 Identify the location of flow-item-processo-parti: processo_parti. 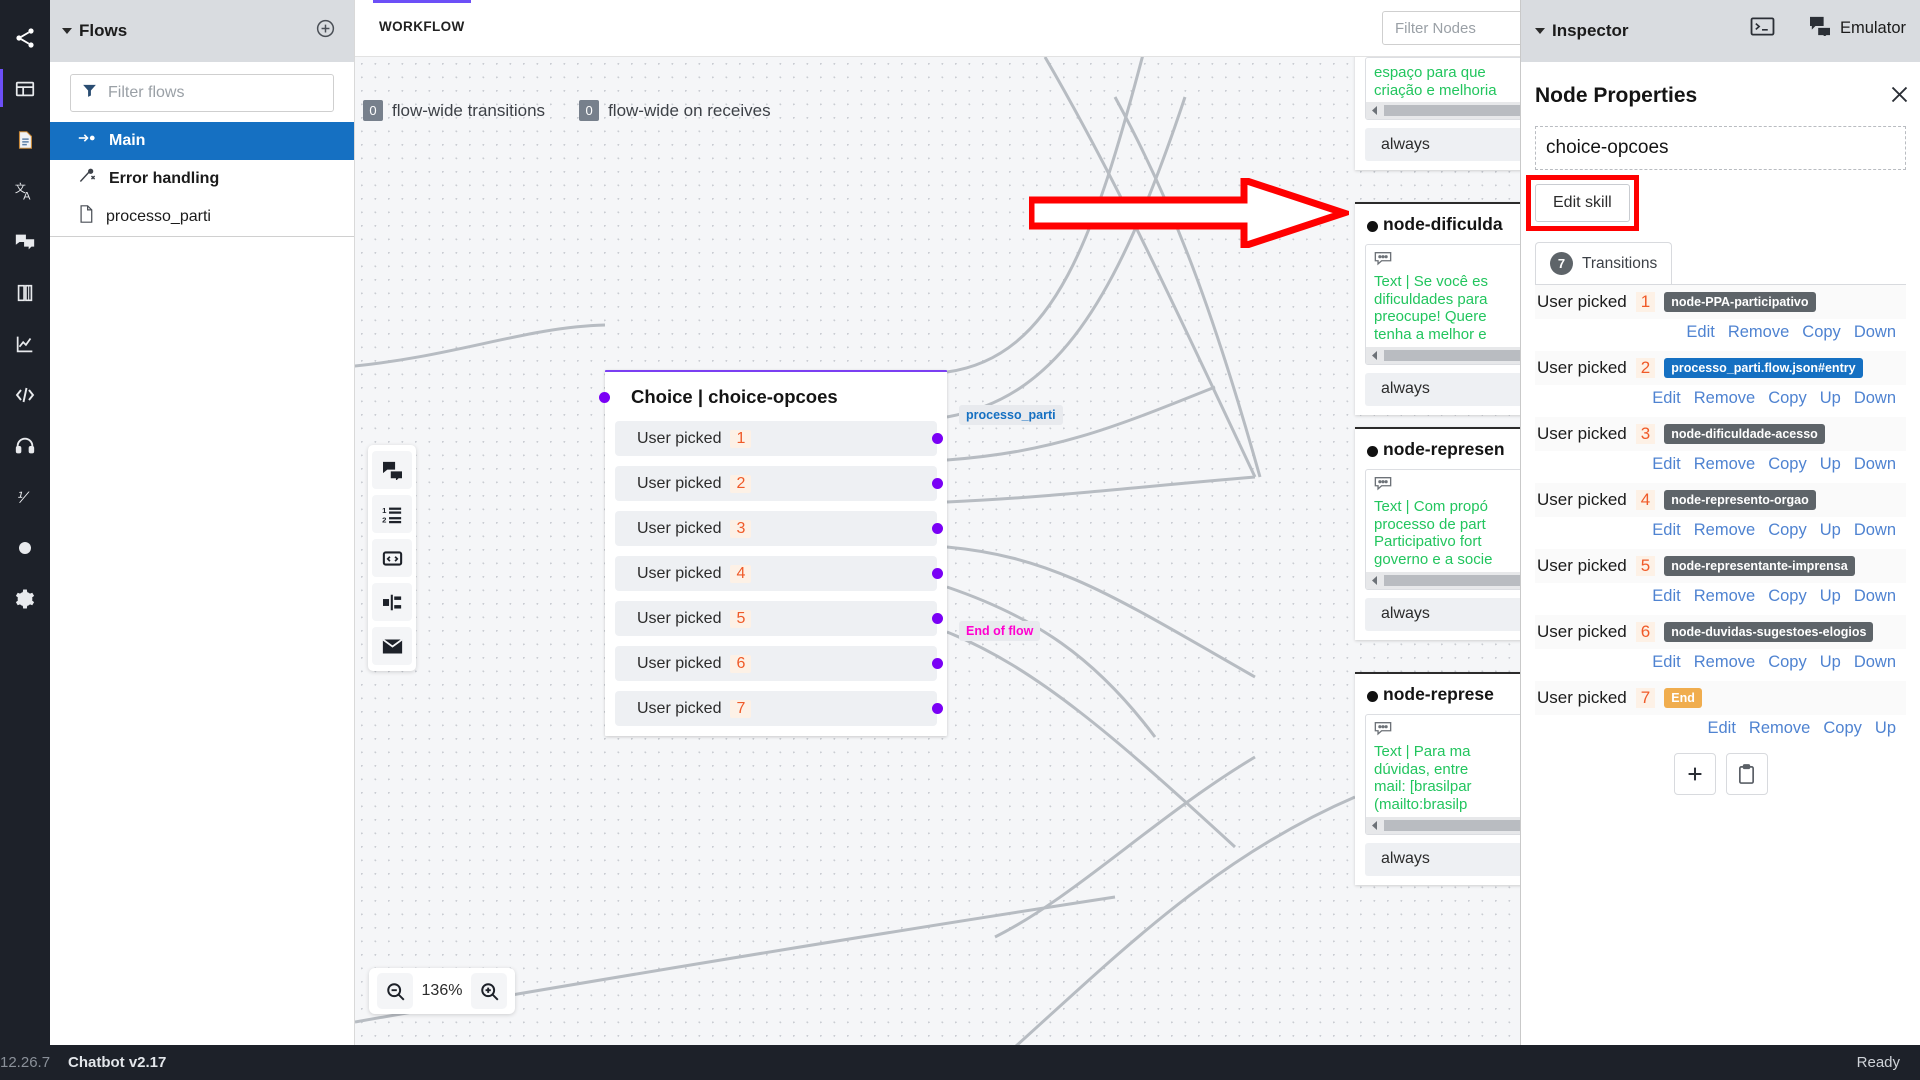
(202, 217).